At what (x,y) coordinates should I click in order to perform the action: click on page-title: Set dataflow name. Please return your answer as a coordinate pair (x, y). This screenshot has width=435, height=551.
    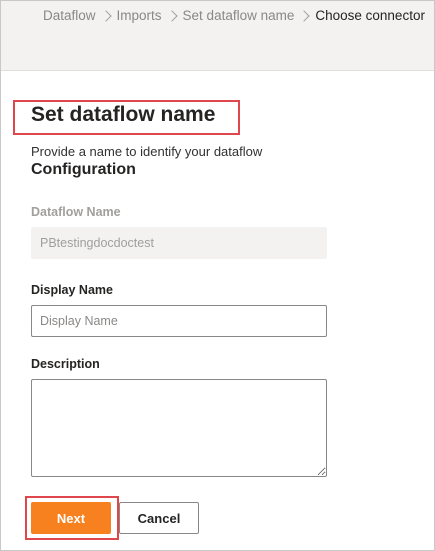
    Looking at the image, I should click on (123, 114).